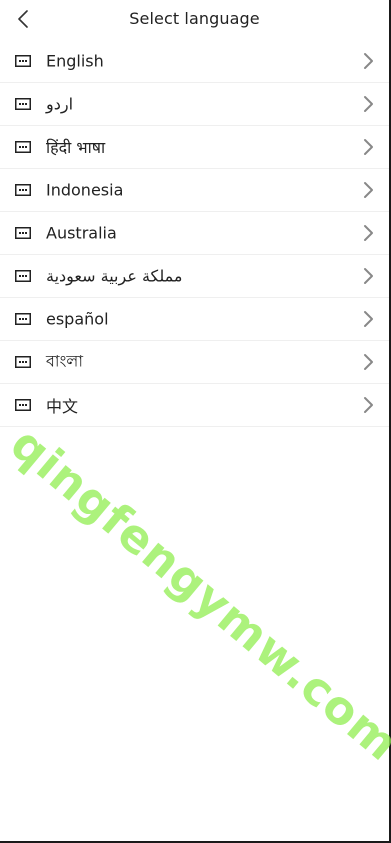  Describe the element at coordinates (62, 406) in the screenshot. I see `language-label: 中文` at that location.